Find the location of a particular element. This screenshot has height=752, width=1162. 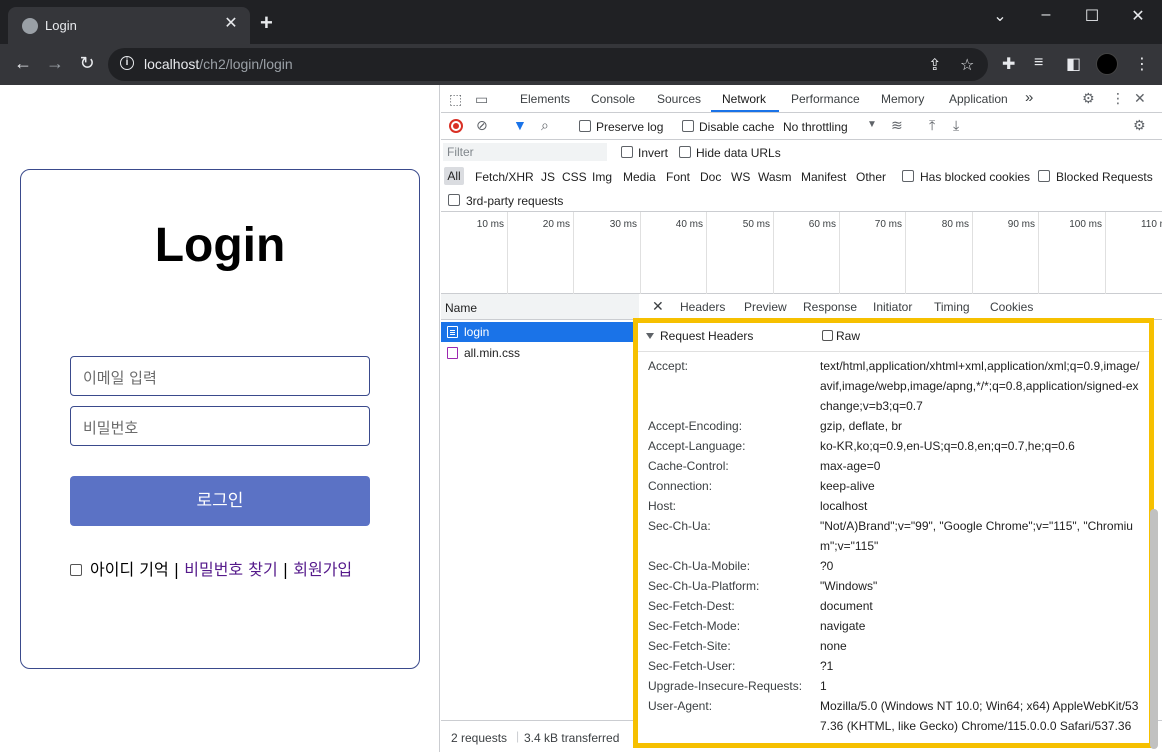

settings-gear-icon: ⚙ is located at coordinates (1088, 98).